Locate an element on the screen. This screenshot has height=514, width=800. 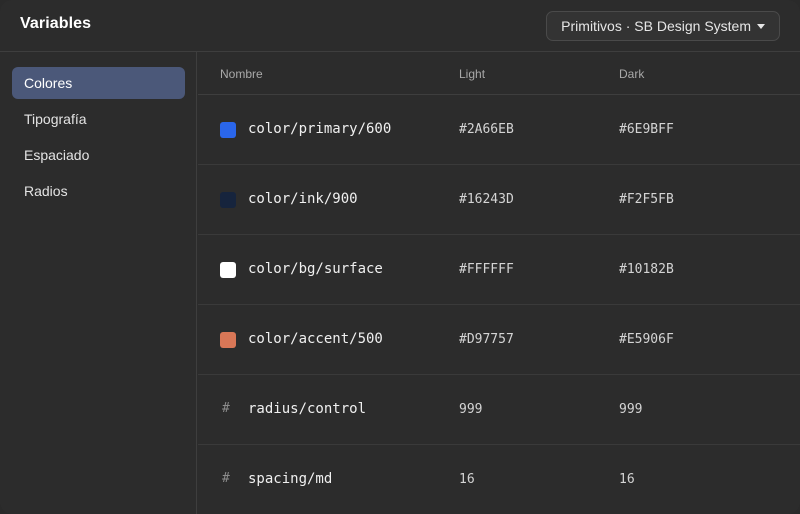
collection-dropdown-label: Primitivos · SB Design System is located at coordinates (656, 26).